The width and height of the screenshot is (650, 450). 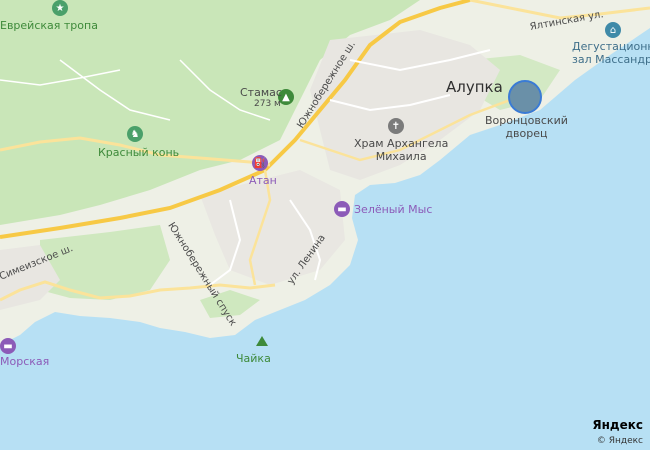 I want to click on fuel-icon: ⛽, so click(x=260, y=163).